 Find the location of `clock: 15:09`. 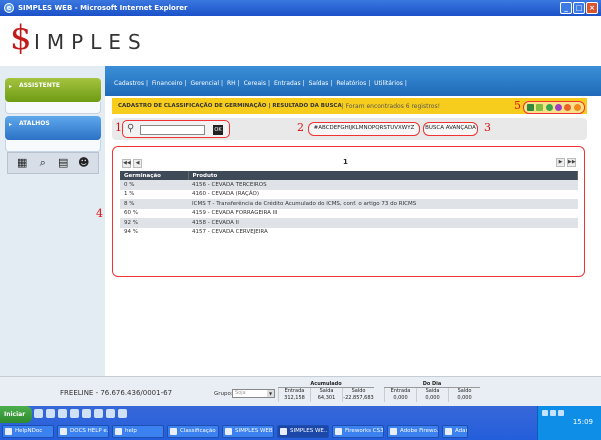

clock: 15:09 is located at coordinates (582, 422).